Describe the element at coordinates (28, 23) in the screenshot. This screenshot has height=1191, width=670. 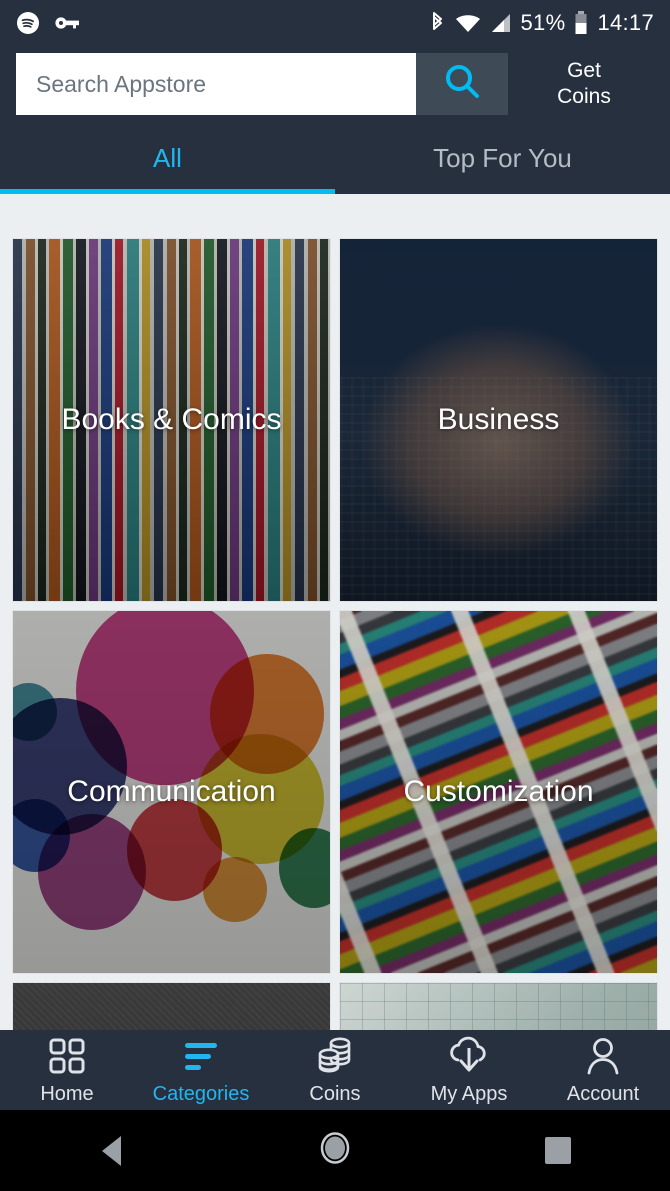
I see `spotify-icon` at that location.